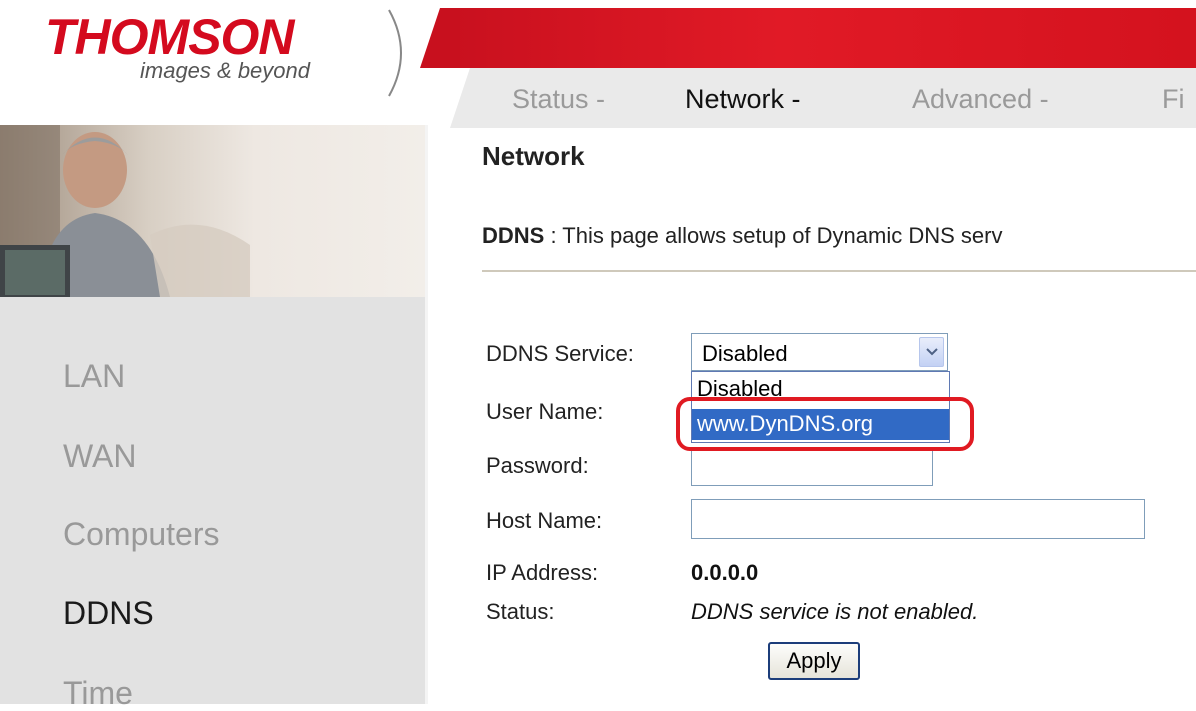 This screenshot has width=1196, height=711. I want to click on nav-item-status: Status -, so click(558, 99).